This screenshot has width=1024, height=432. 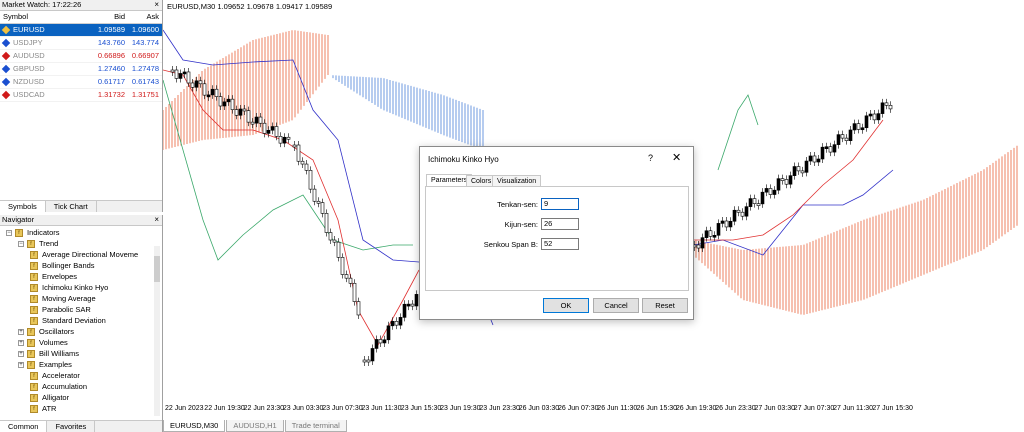 What do you see at coordinates (6, 69) in the screenshot?
I see `symbol-direction-icon` at bounding box center [6, 69].